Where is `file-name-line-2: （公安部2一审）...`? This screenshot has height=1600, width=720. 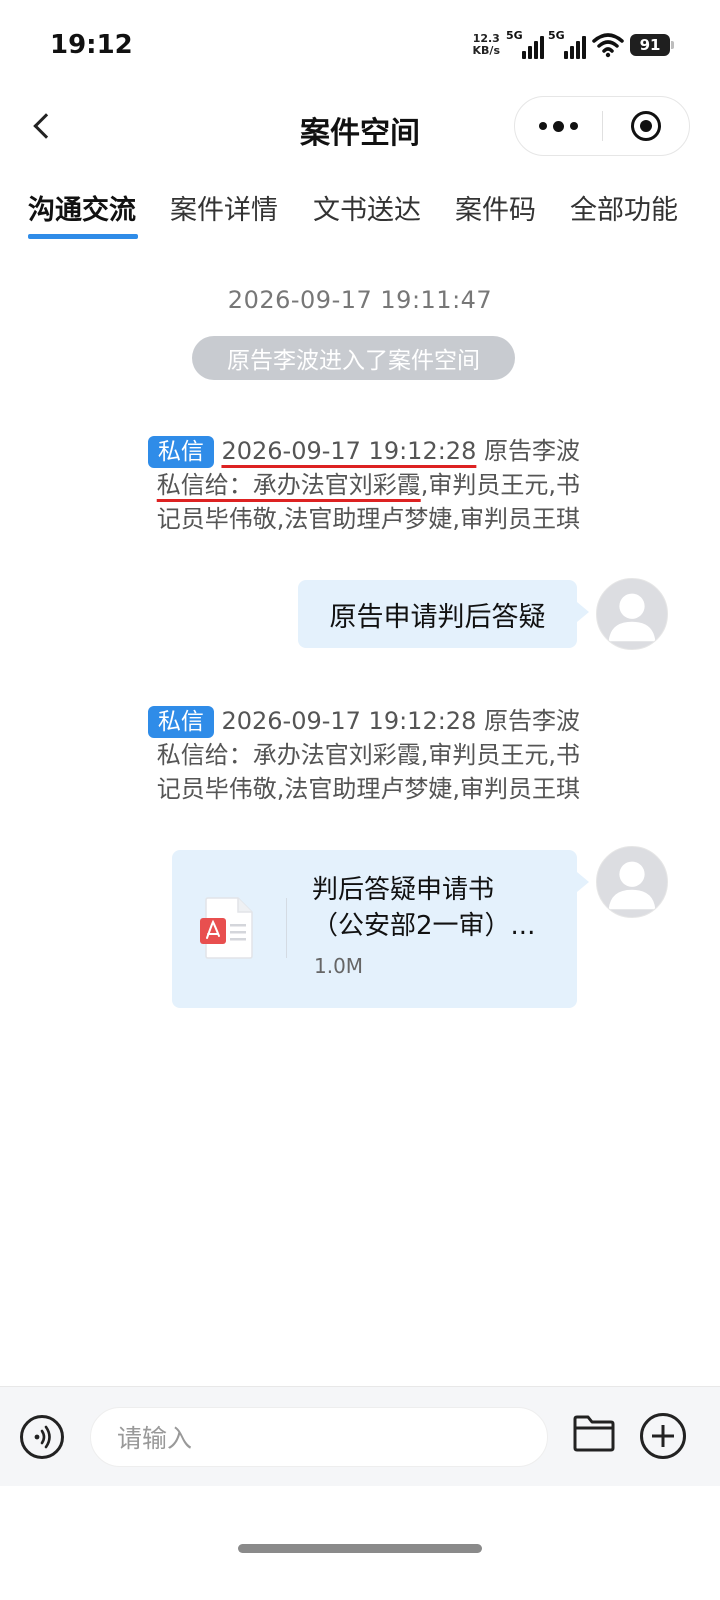 file-name-line-2: （公安部2一审）... is located at coordinates (424, 926).